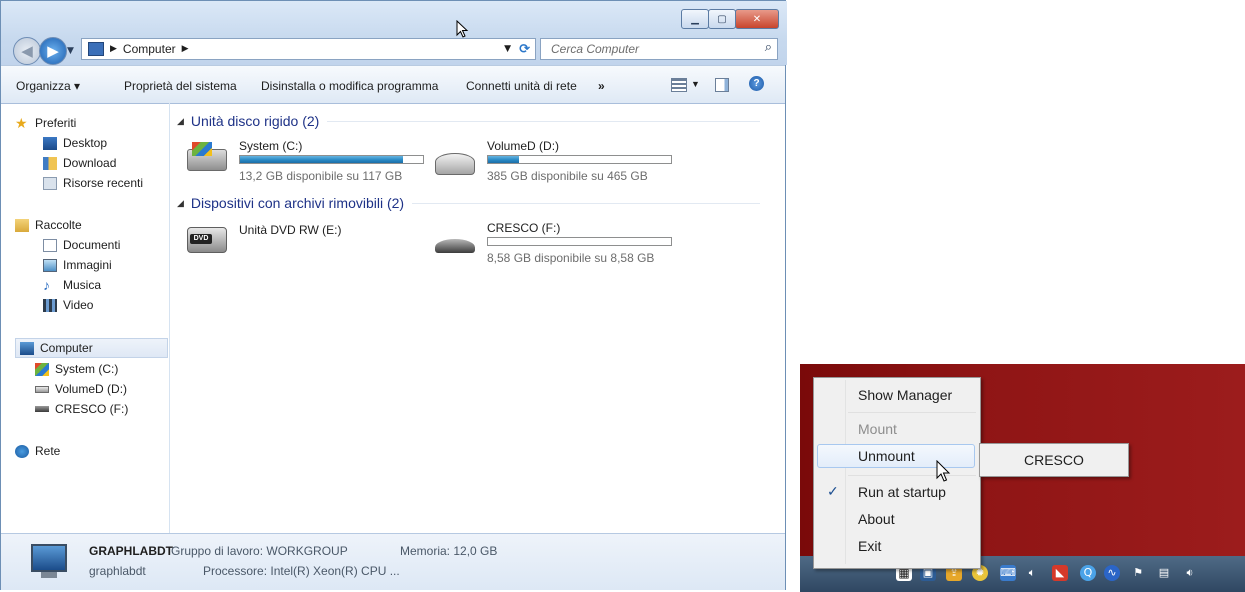 The width and height of the screenshot is (1245, 592). I want to click on nav-item-libraries: Raccolte, so click(48, 225).